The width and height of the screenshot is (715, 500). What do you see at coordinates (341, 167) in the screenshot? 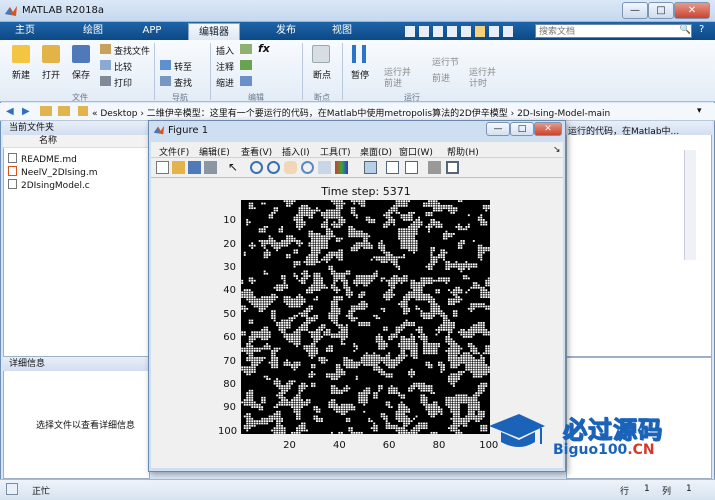
I see `brush-icon` at bounding box center [341, 167].